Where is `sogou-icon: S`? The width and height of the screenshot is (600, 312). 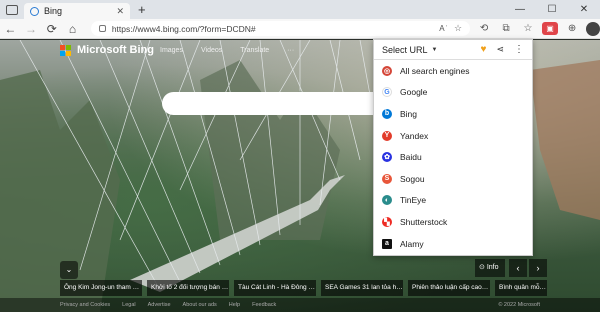
sogou-icon: S is located at coordinates (387, 178).